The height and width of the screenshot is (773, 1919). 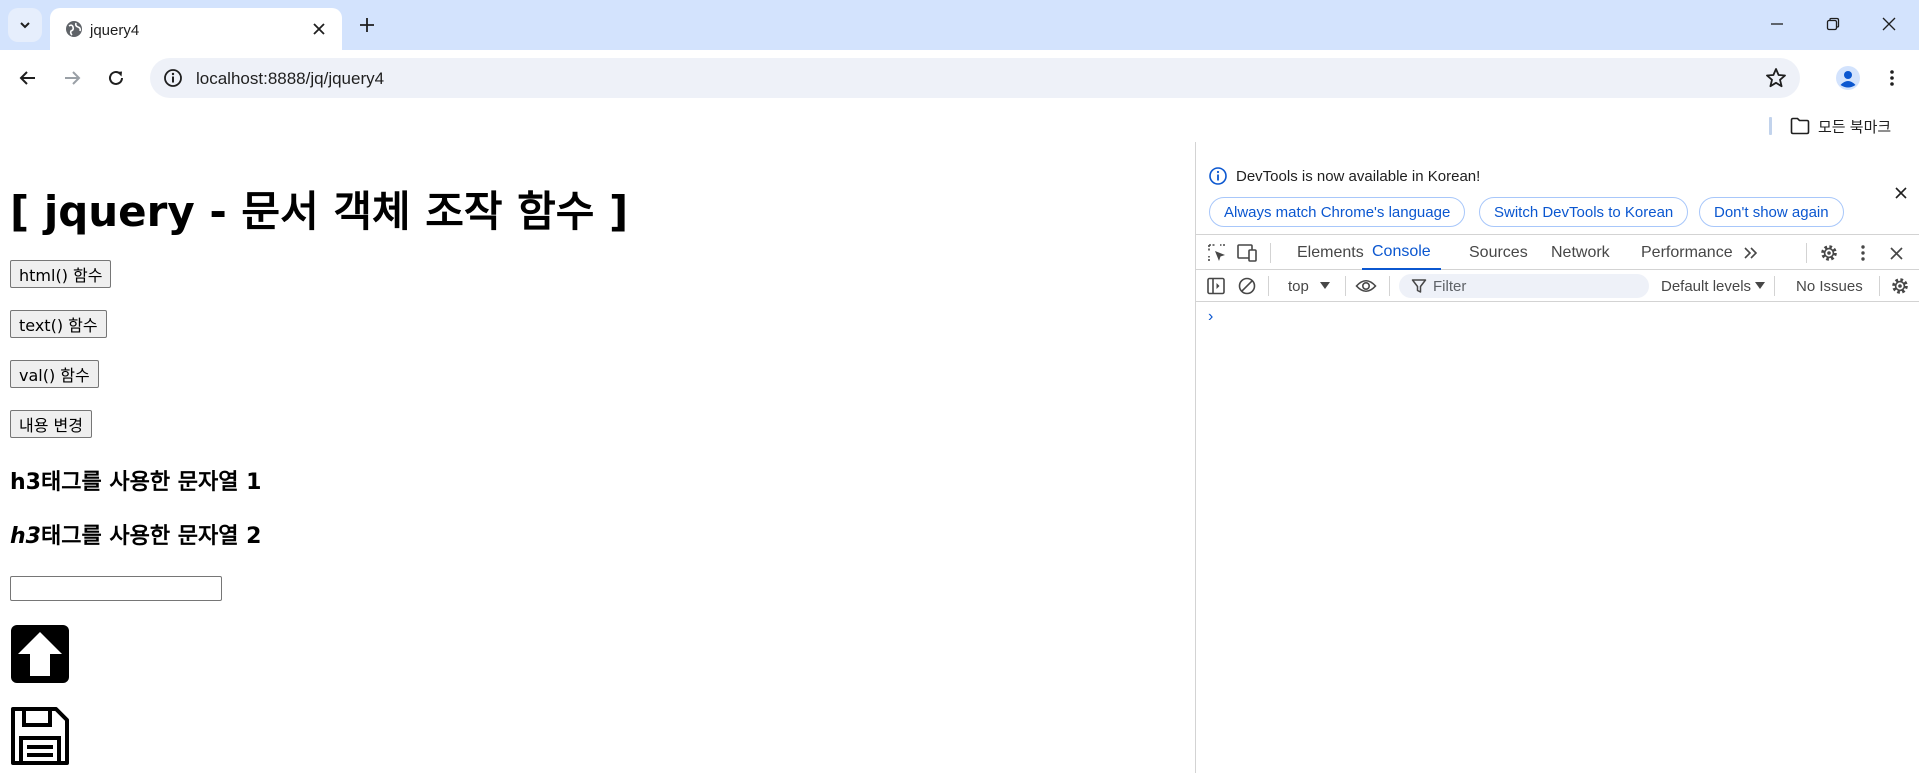 I want to click on new-tab-button, so click(x=367, y=25).